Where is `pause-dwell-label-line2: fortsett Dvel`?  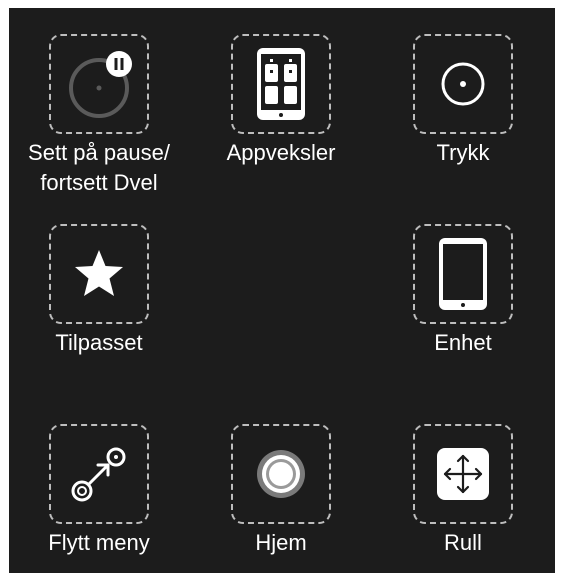 pause-dwell-label-line2: fortsett Dvel is located at coordinates (99, 182).